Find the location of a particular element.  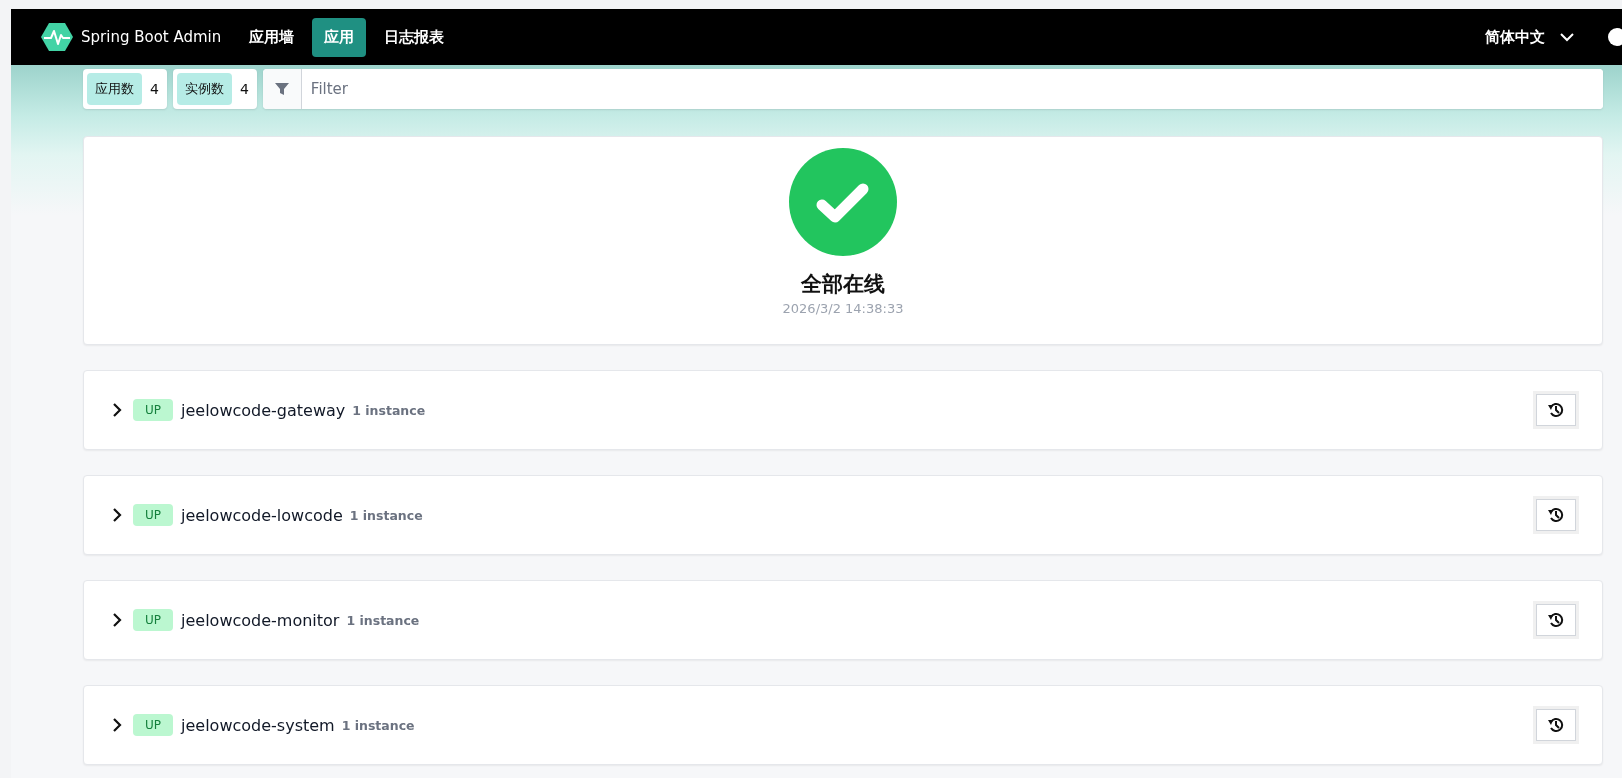

stat-label: 实例数 is located at coordinates (204, 89).